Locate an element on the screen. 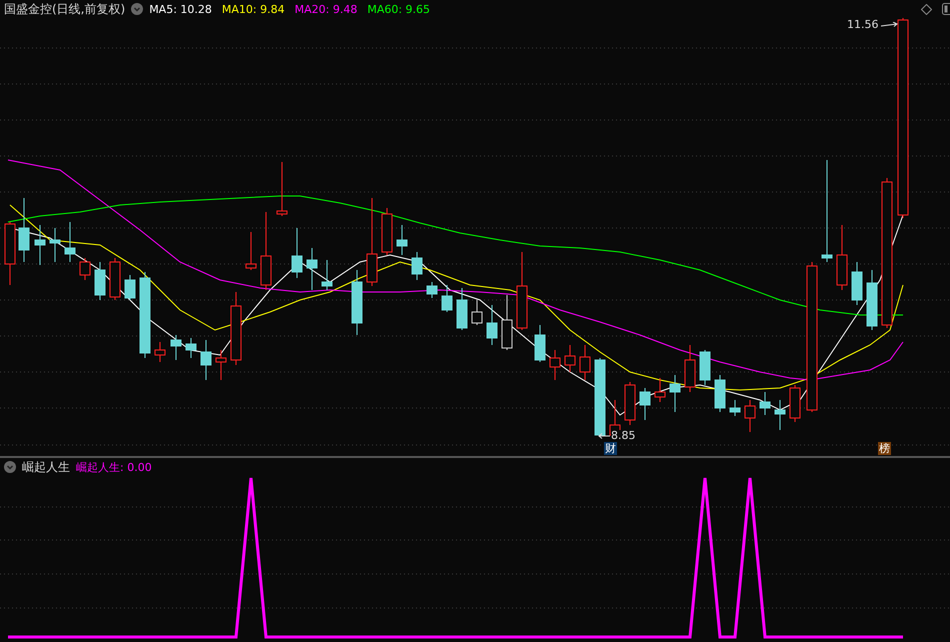  high-price-label: 11.56 is located at coordinates (862, 24).